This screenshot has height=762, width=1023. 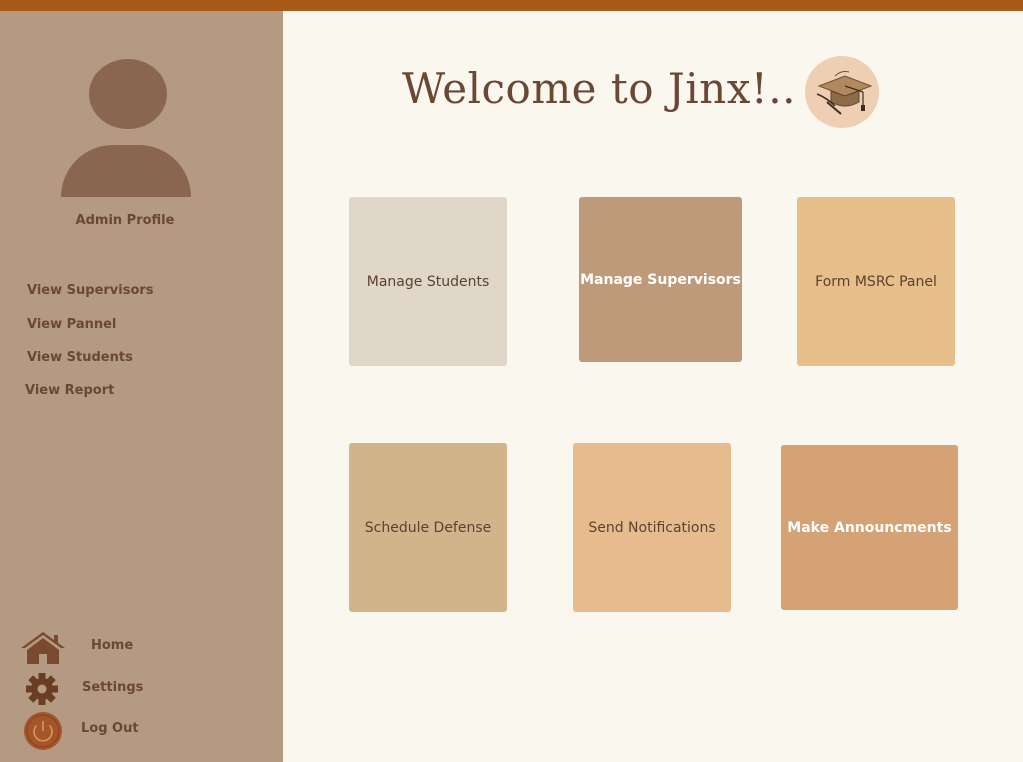 I want to click on send-notifications-tile: Send Notifications, so click(x=652, y=527).